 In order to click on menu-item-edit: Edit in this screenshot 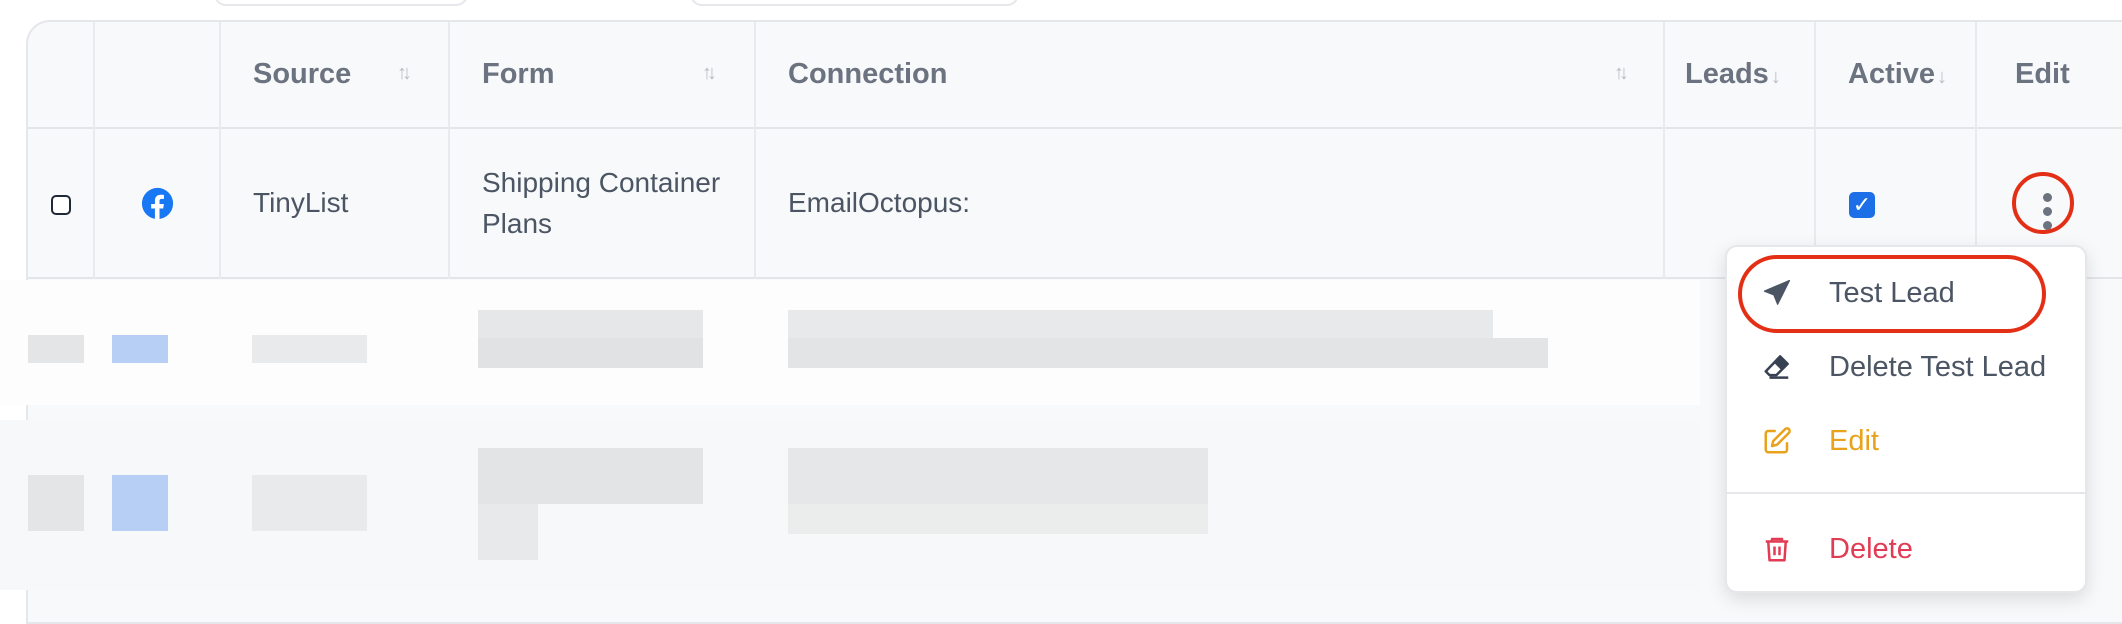, I will do `click(1906, 441)`.